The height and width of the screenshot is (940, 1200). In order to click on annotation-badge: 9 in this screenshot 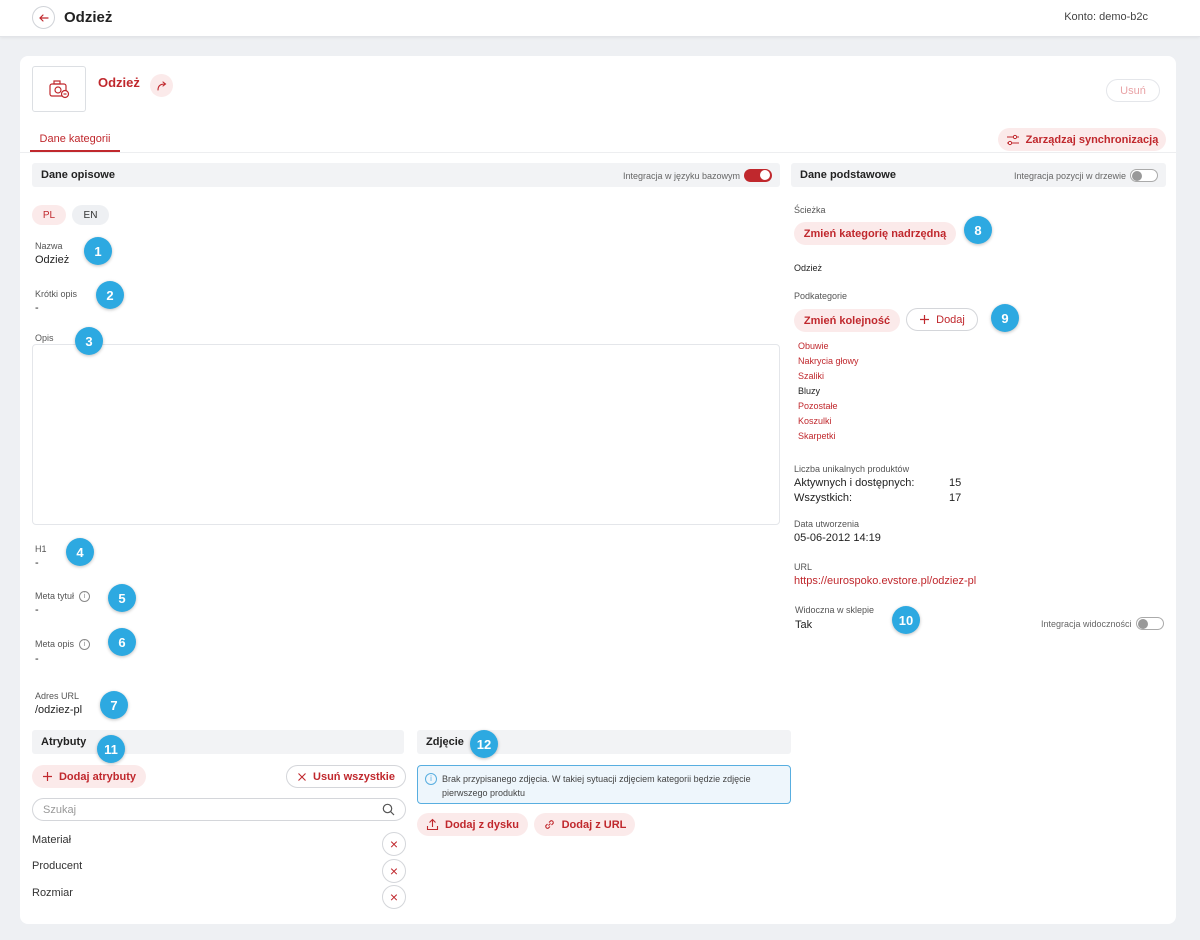, I will do `click(1005, 318)`.